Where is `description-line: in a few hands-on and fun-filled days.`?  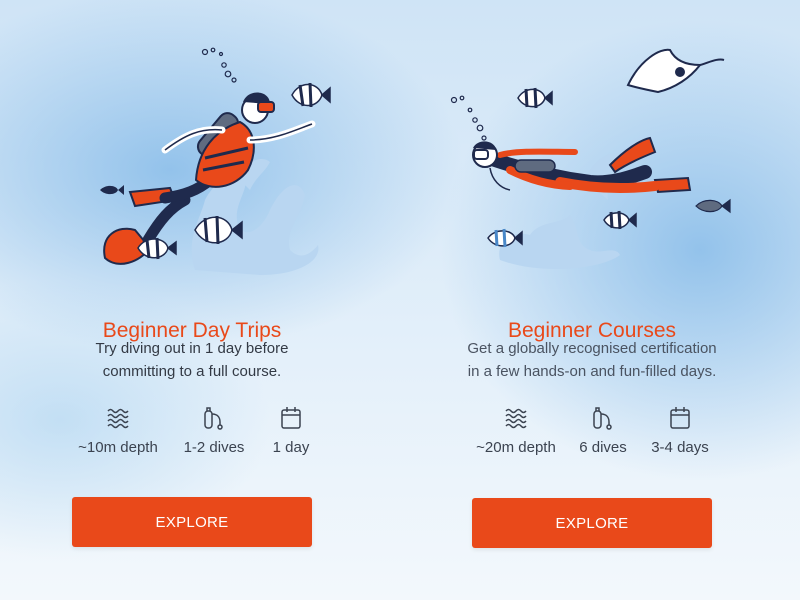
description-line: in a few hands-on and fun-filled days. is located at coordinates (592, 371).